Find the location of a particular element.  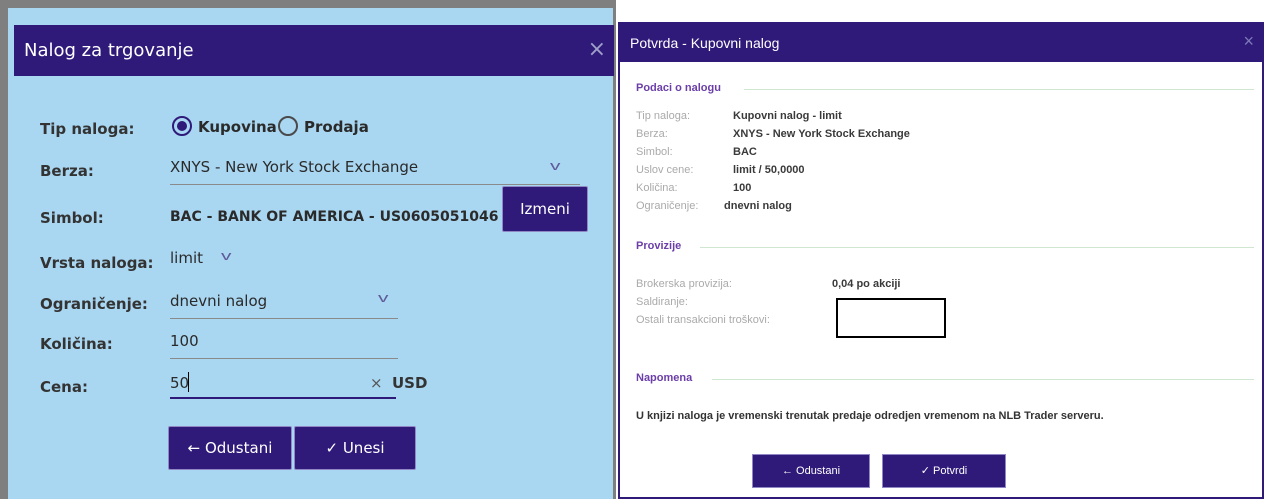

cancel-button-label: Odustani is located at coordinates (238, 448).